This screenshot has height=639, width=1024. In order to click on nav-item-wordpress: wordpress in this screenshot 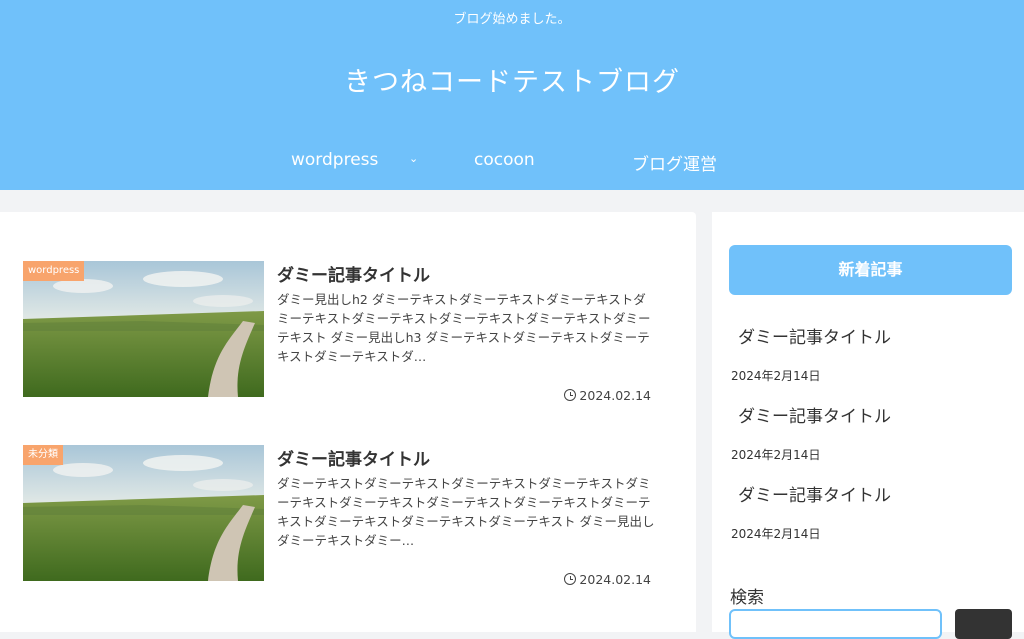, I will do `click(334, 160)`.